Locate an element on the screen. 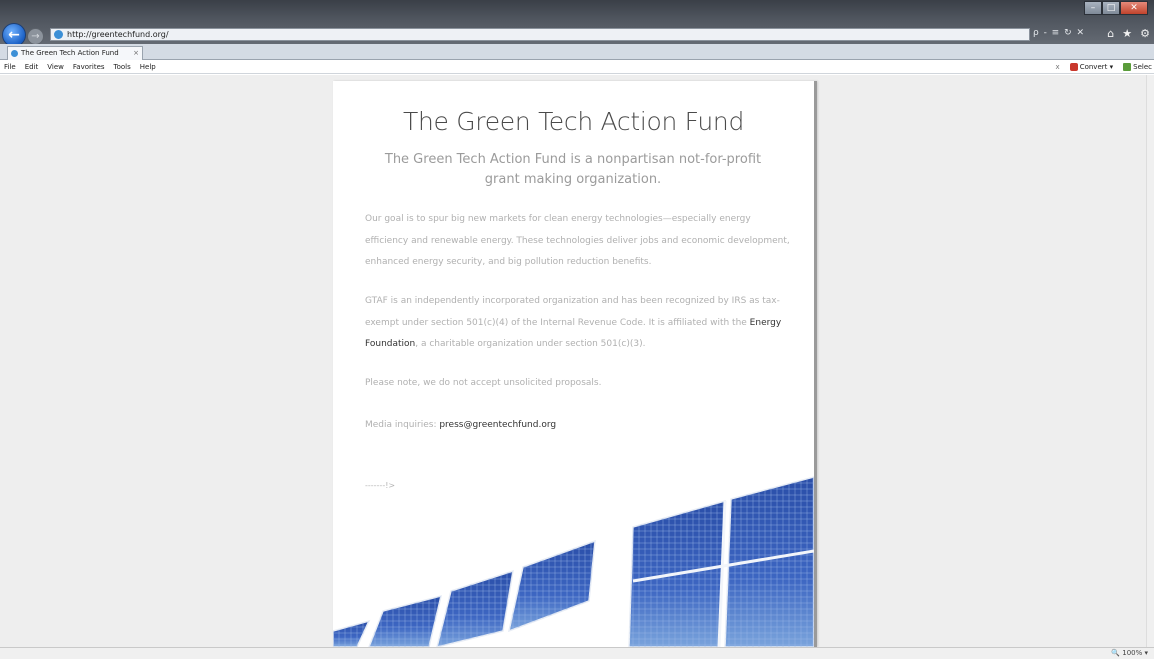 This screenshot has width=1154, height=659. maximize-button: □ is located at coordinates (1111, 8).